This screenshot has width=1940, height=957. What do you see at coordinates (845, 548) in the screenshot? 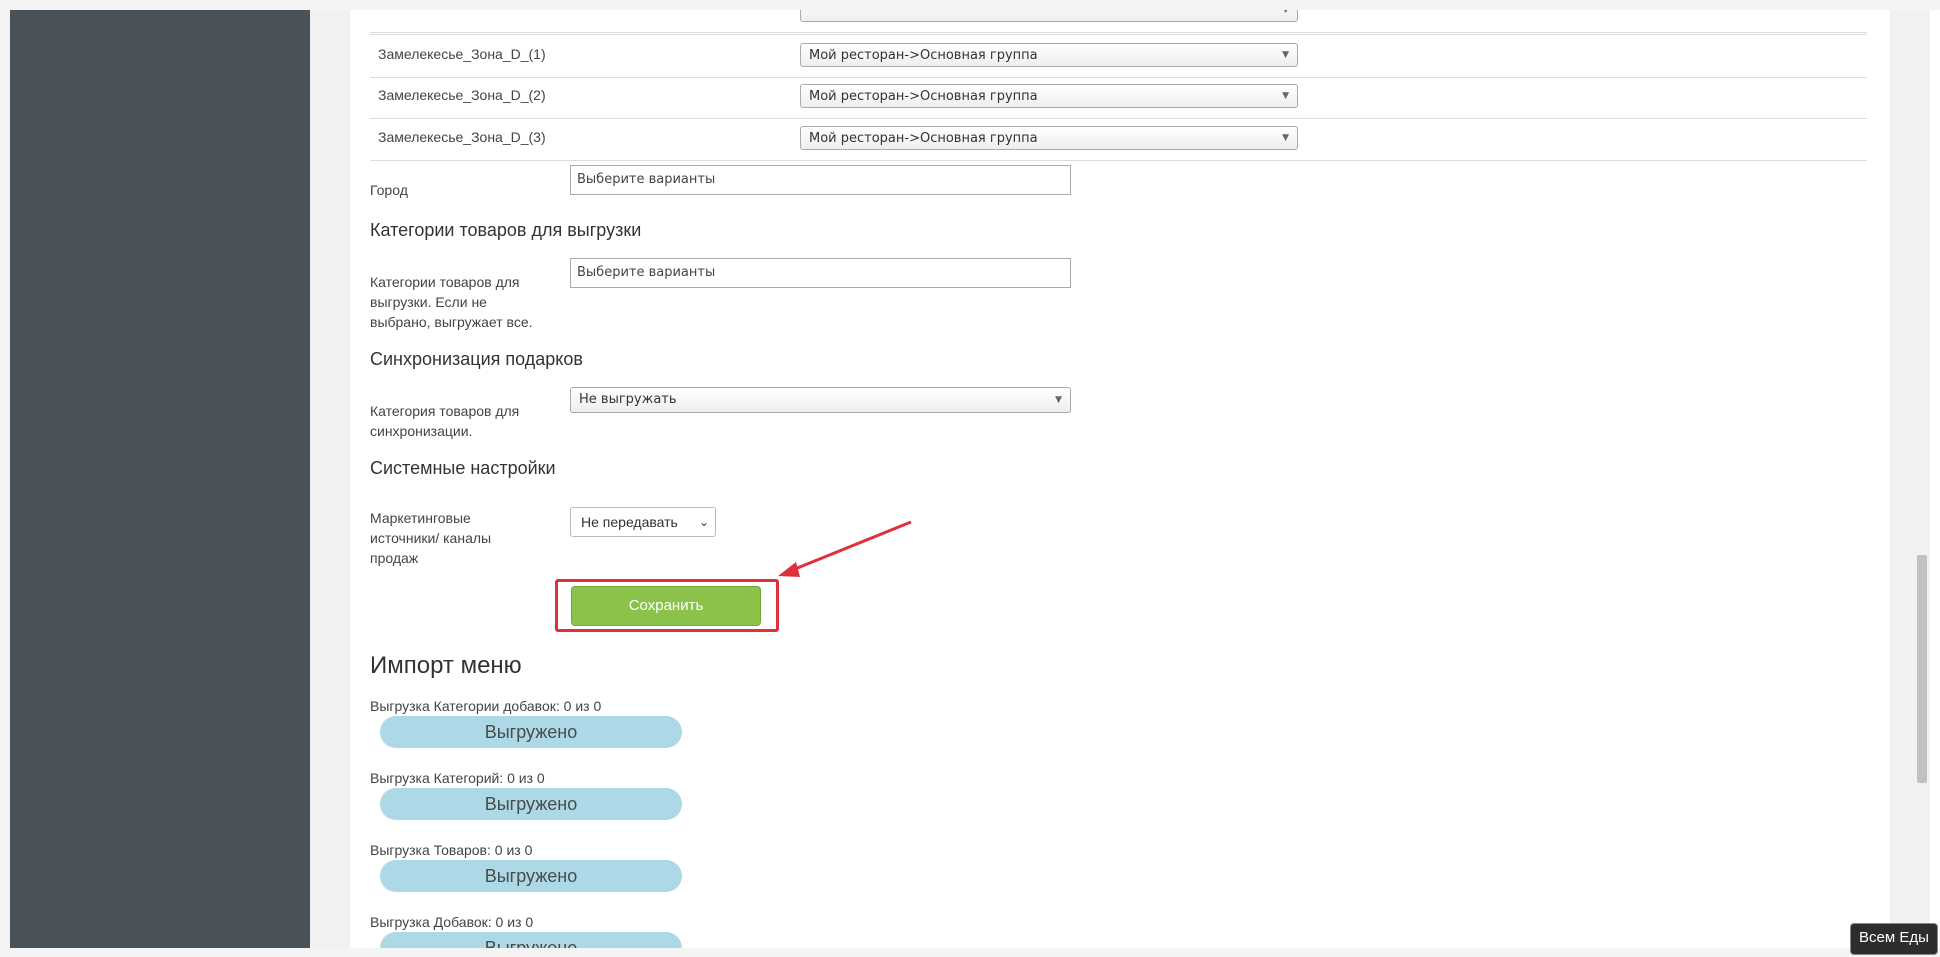
I see `annotation-arrow-overlay` at bounding box center [845, 548].